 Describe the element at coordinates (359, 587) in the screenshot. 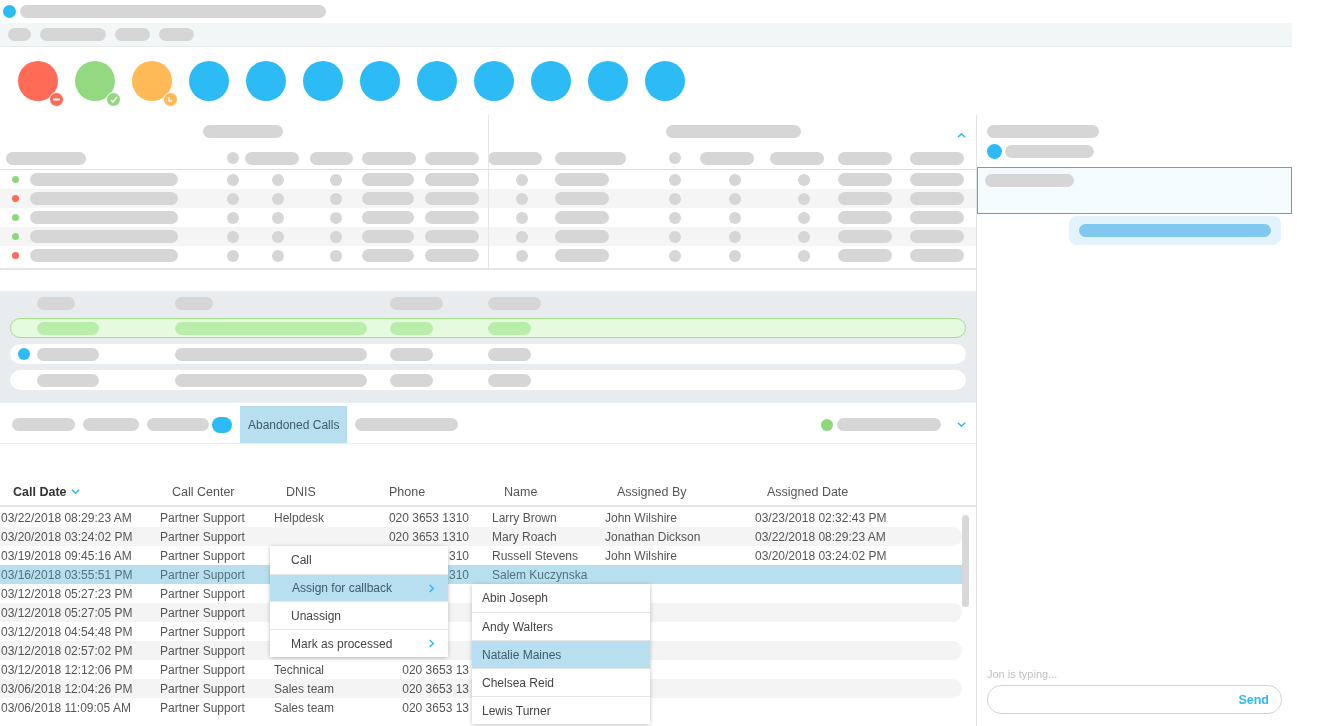

I see `menu-item: Assign for callback` at that location.